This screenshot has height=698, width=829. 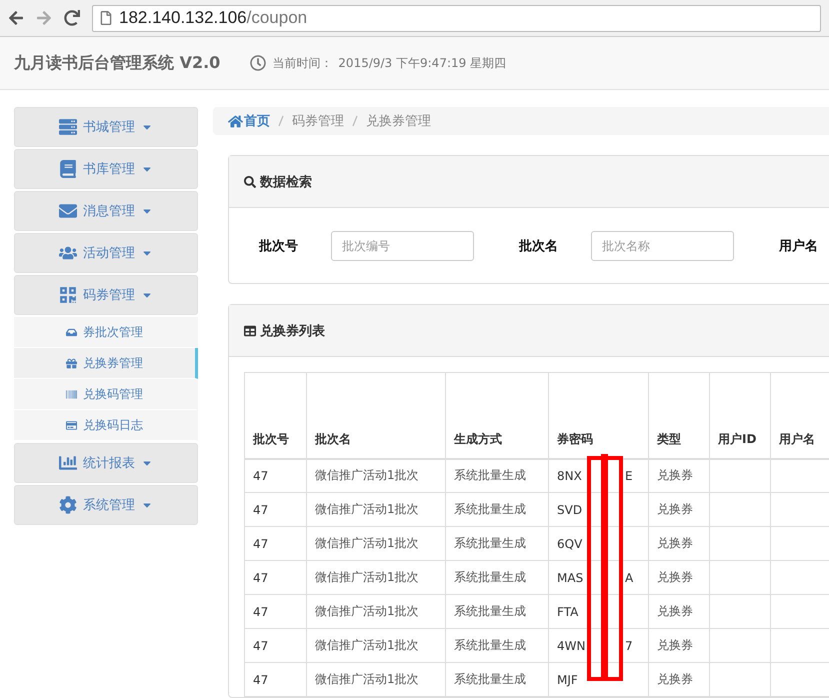 What do you see at coordinates (569, 509) in the screenshot?
I see `code-fragment: SVD` at bounding box center [569, 509].